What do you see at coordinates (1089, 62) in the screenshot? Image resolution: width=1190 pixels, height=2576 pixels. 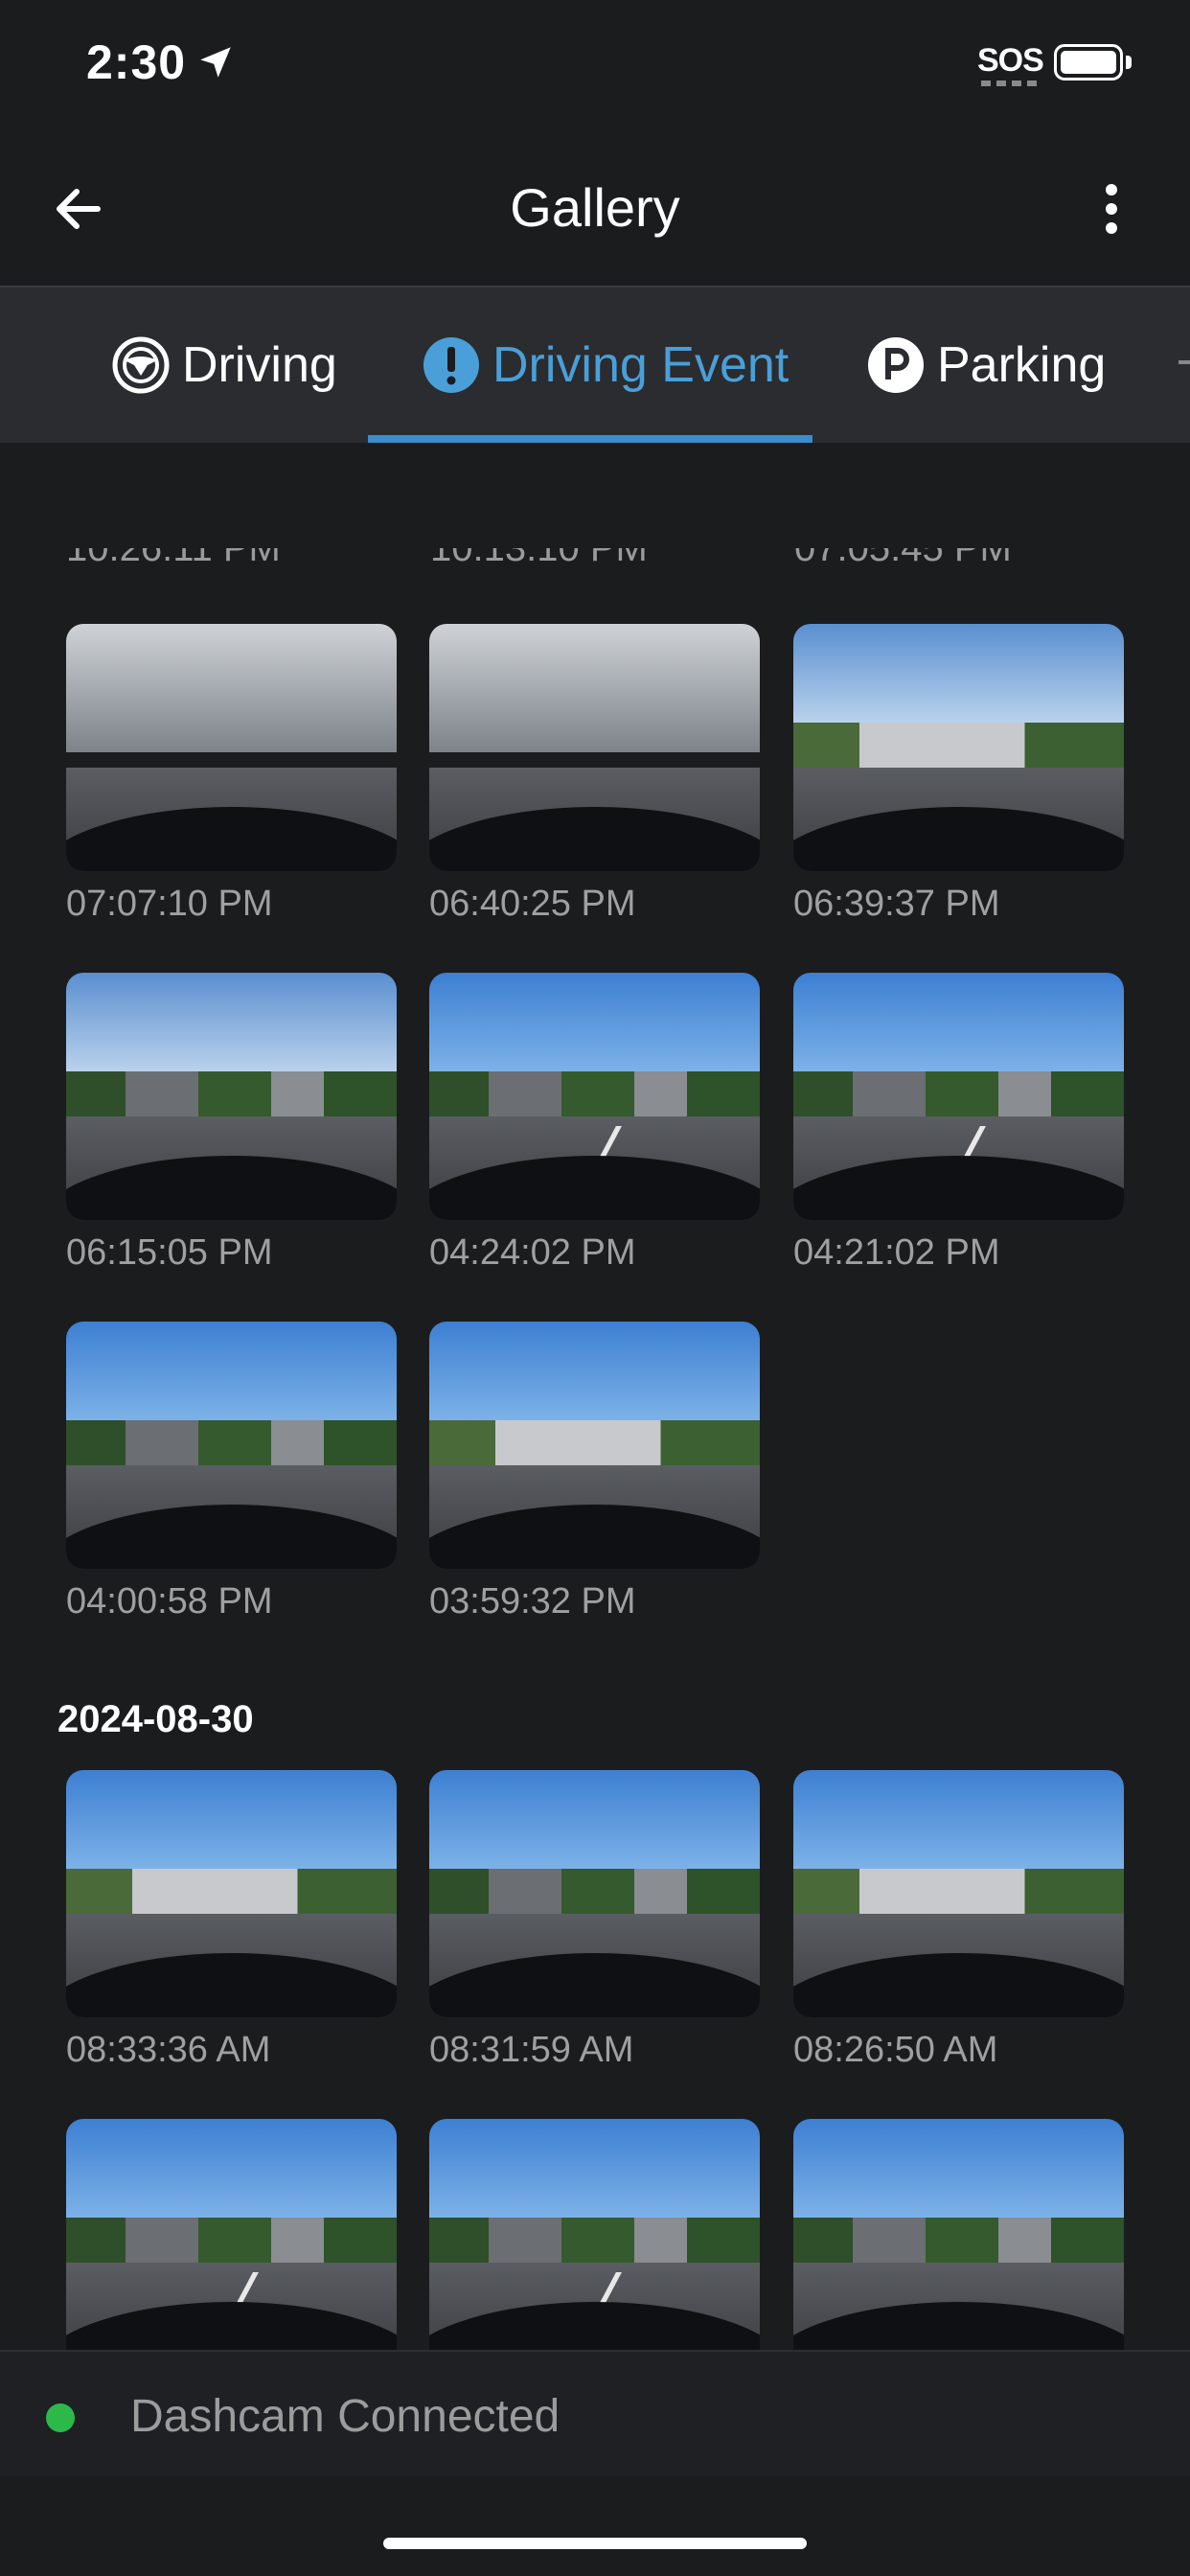 I see `battery-icon` at bounding box center [1089, 62].